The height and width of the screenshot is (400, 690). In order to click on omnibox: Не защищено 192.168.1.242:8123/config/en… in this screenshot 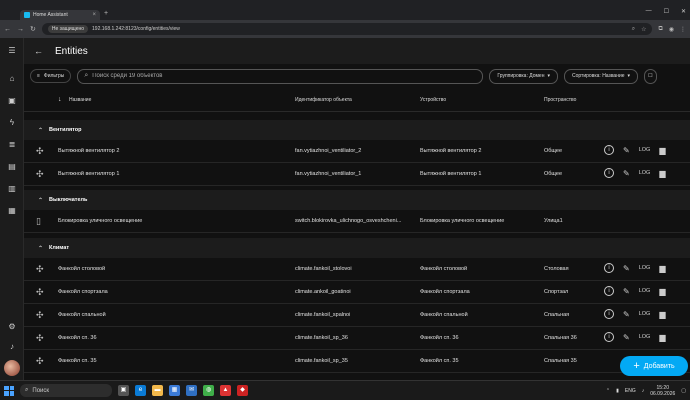, I will do `click(347, 29)`.